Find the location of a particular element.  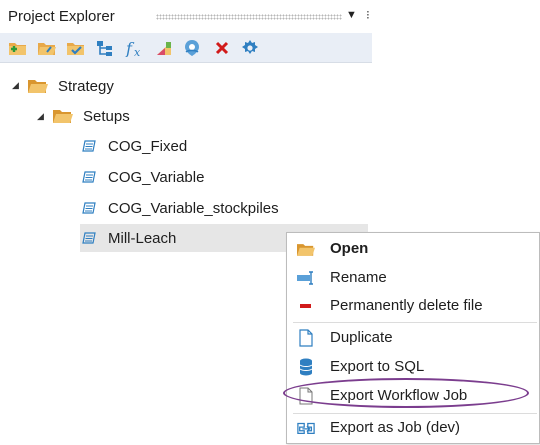

drag-grip is located at coordinates (249, 17).